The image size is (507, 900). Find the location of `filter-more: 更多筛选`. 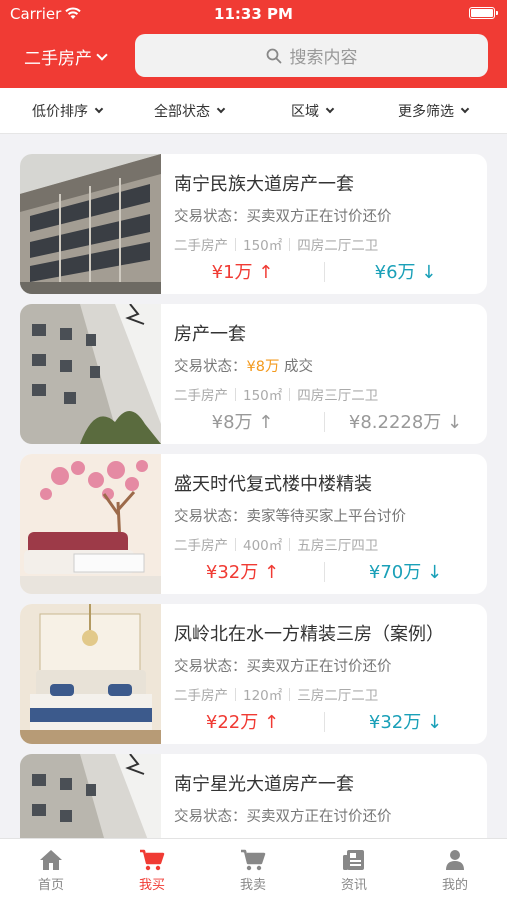

filter-more: 更多筛选 is located at coordinates (434, 111).